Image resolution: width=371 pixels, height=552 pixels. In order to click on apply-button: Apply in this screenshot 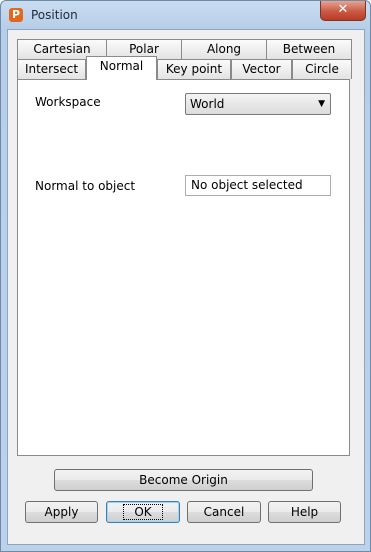, I will do `click(61, 512)`.